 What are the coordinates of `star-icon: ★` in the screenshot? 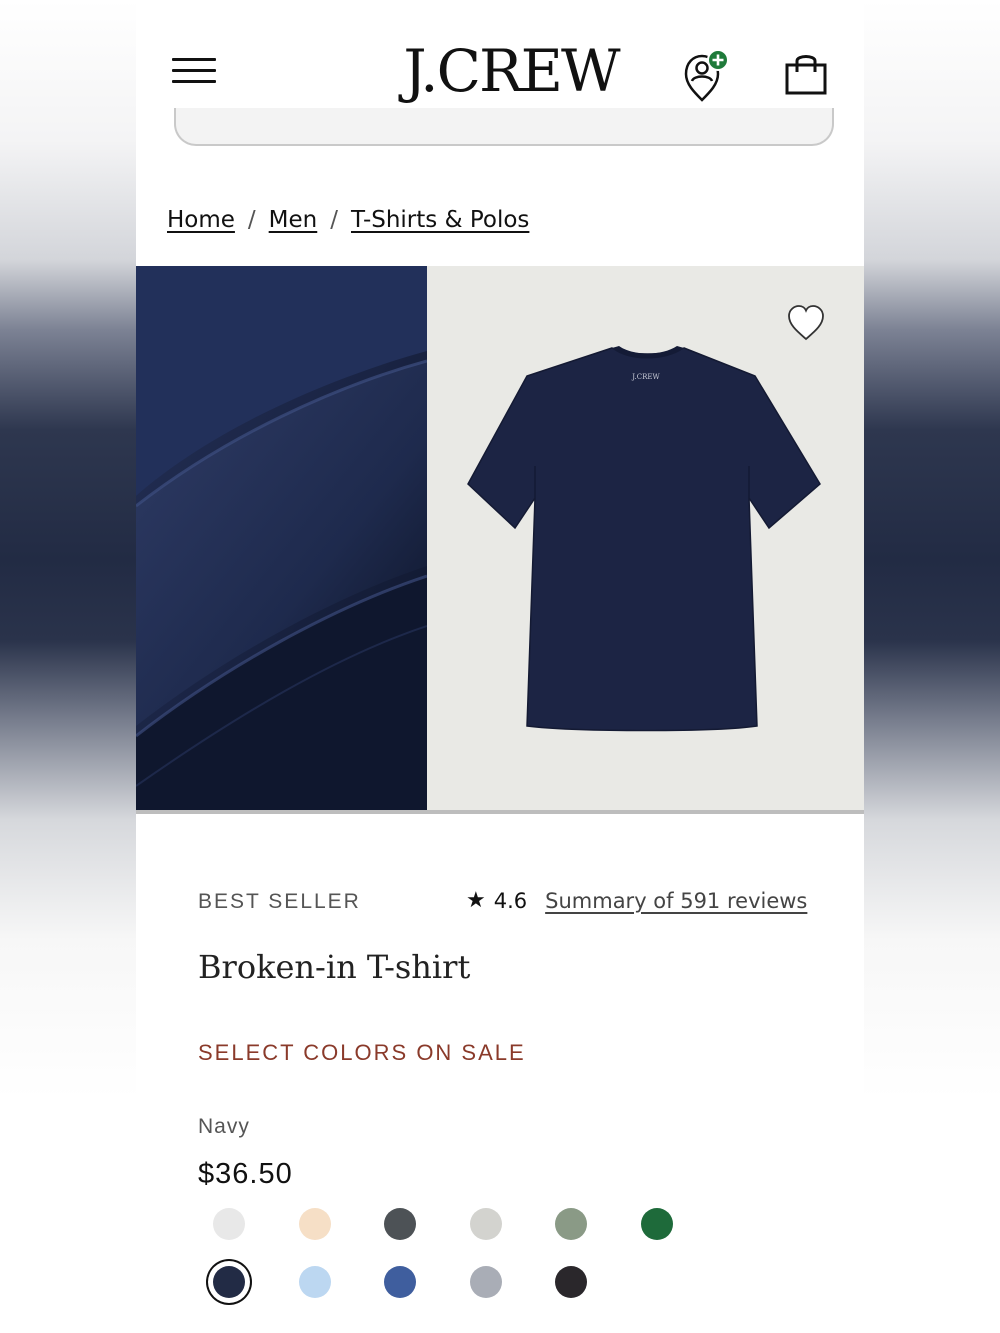 It's located at (476, 900).